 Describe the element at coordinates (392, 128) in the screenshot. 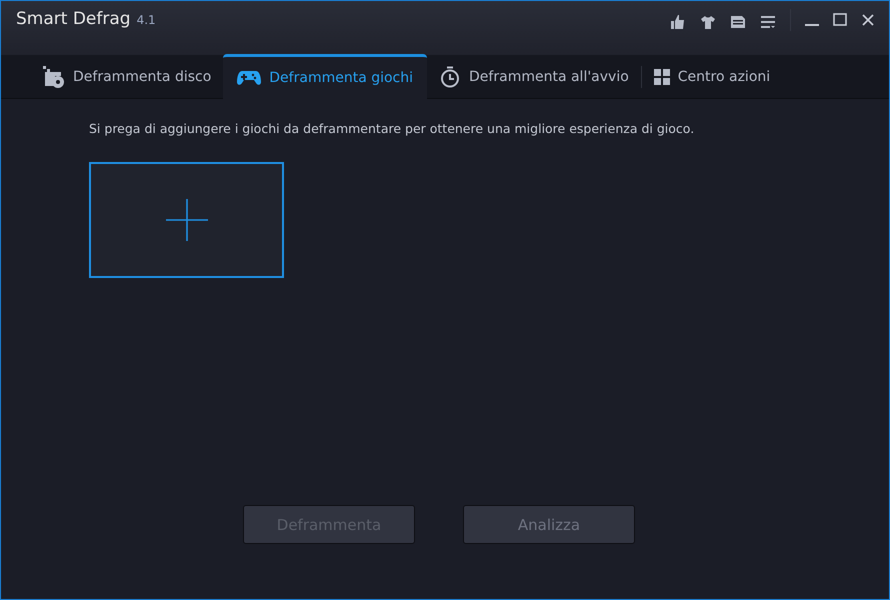

I see `instruction-text: Si prega di aggiungere i giochi da deframmentare per ottenere una migliore esperienza di gioco.` at that location.